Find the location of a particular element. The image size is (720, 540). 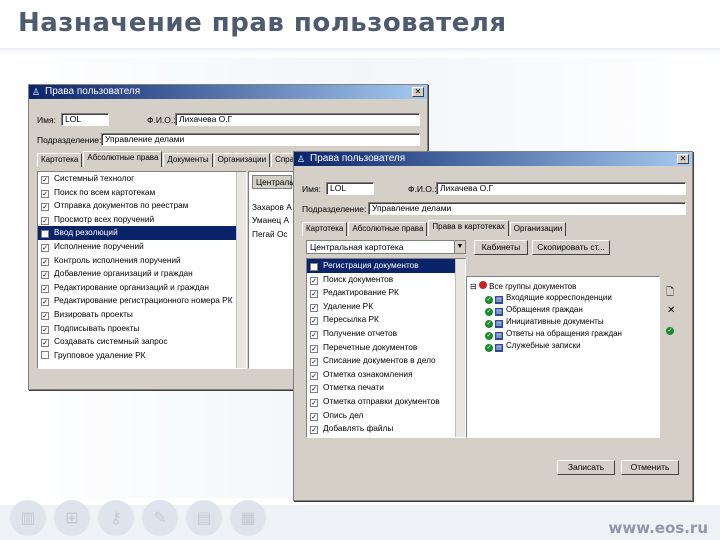

tree-root-label: Все группы документов is located at coordinates (533, 286).